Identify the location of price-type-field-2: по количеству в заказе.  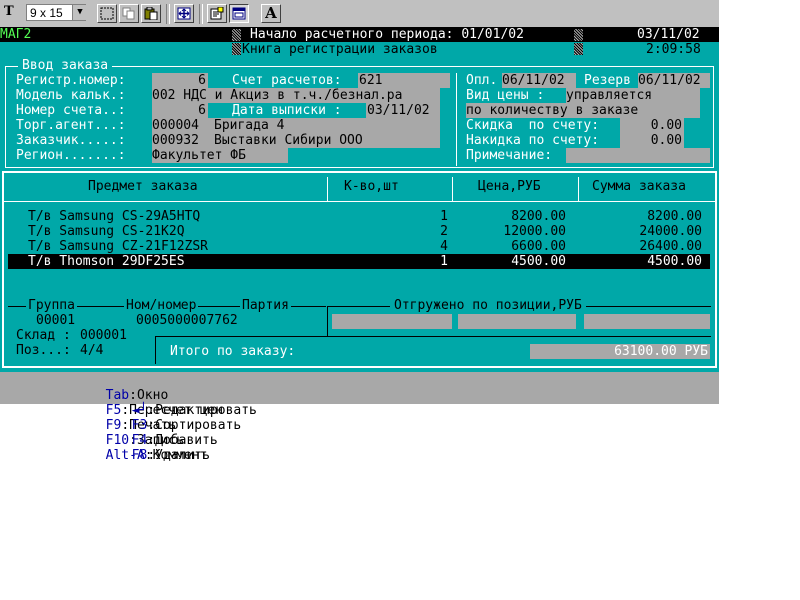
(583, 110).